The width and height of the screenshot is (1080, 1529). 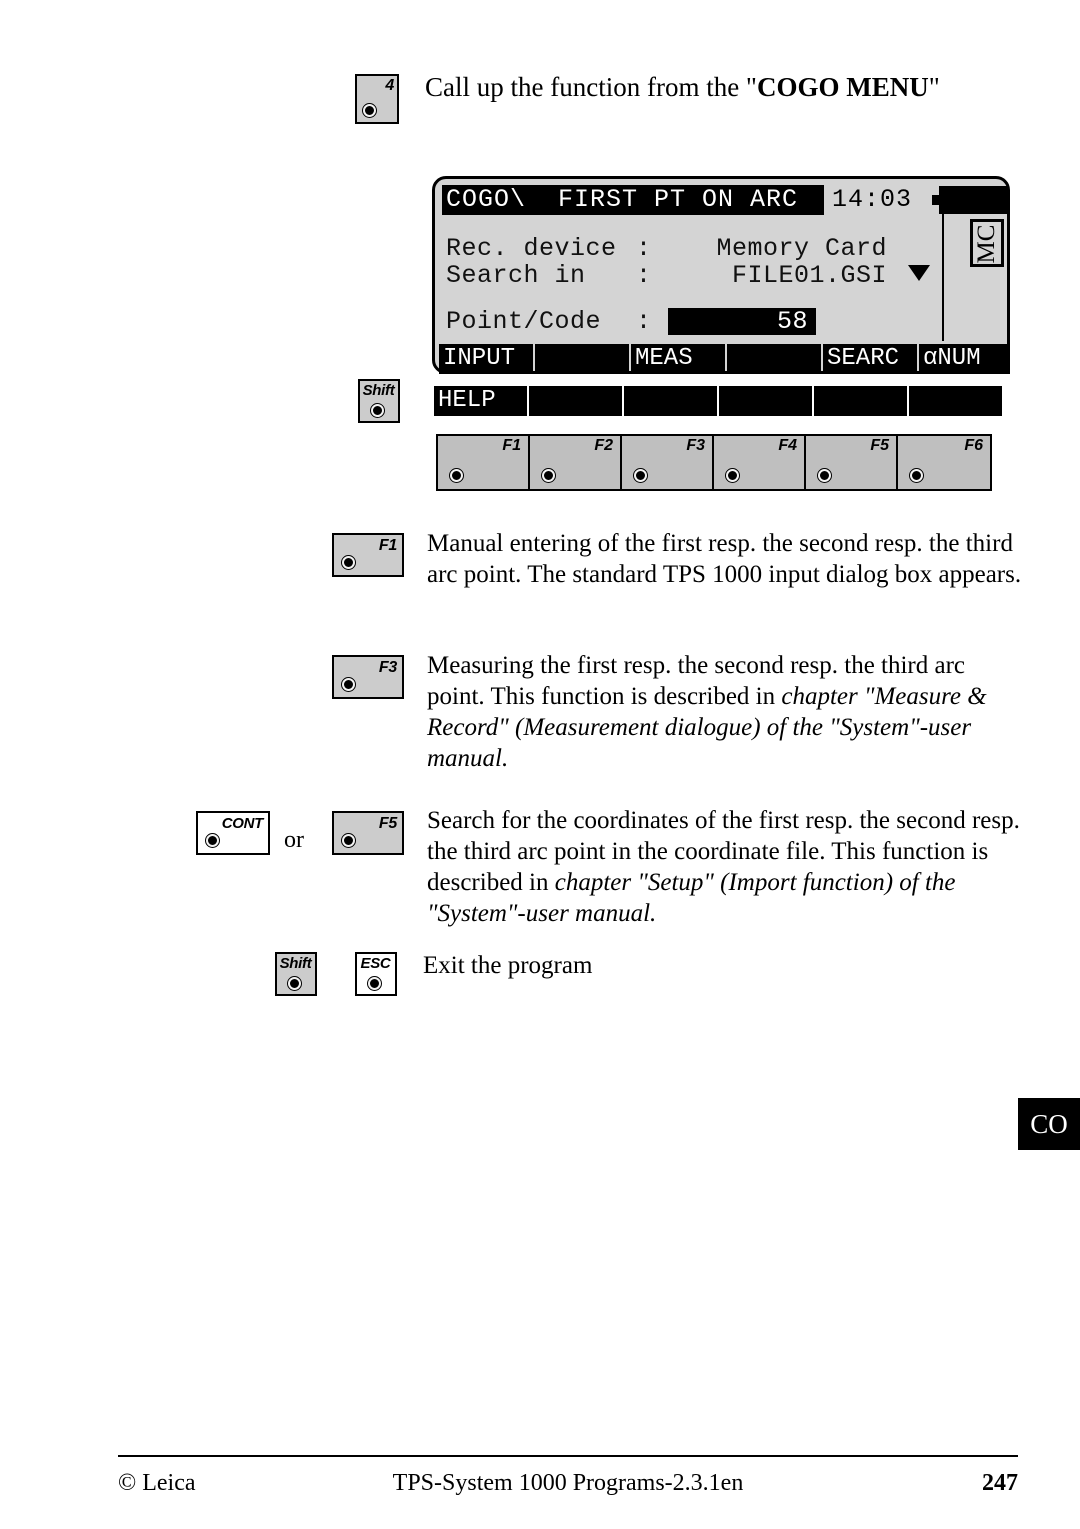 I want to click on lcd-row-point-code: Point/Code:58, so click(x=631, y=321).